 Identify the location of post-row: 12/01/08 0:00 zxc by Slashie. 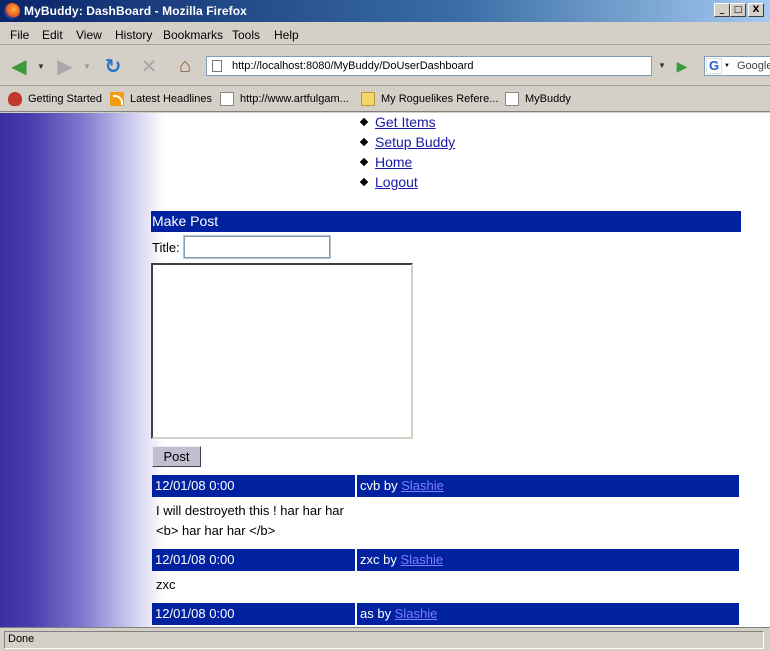
(445, 560).